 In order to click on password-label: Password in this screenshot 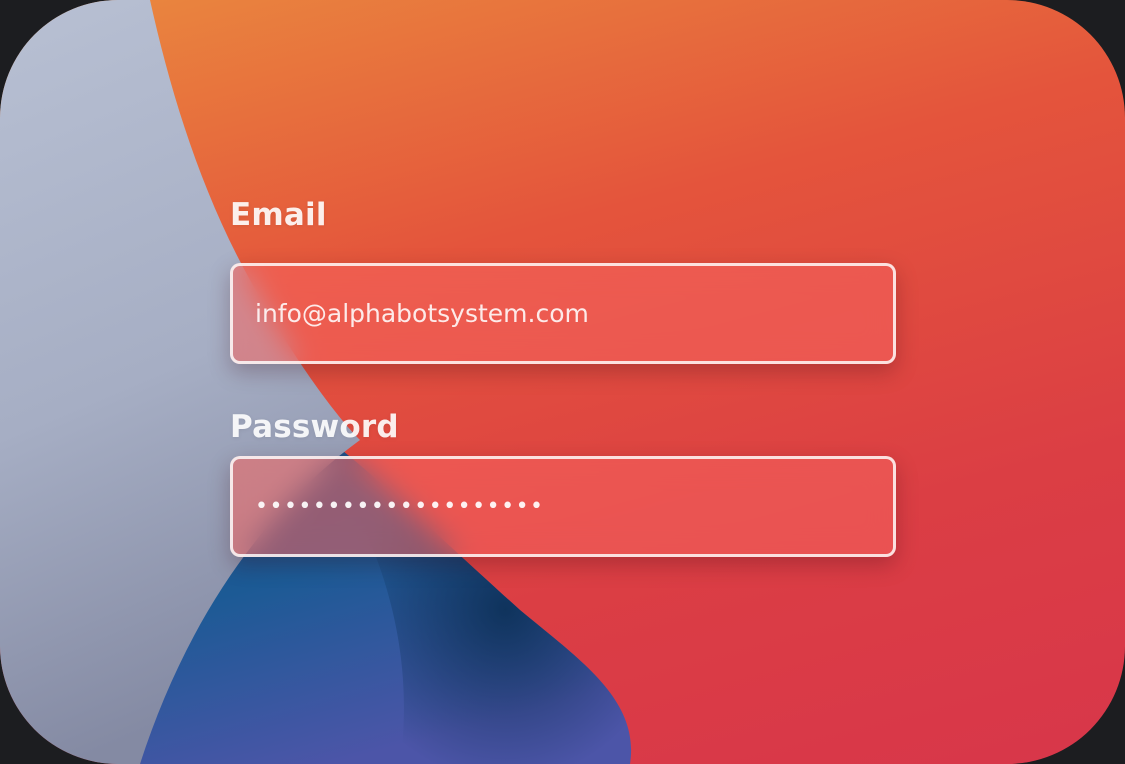, I will do `click(314, 427)`.